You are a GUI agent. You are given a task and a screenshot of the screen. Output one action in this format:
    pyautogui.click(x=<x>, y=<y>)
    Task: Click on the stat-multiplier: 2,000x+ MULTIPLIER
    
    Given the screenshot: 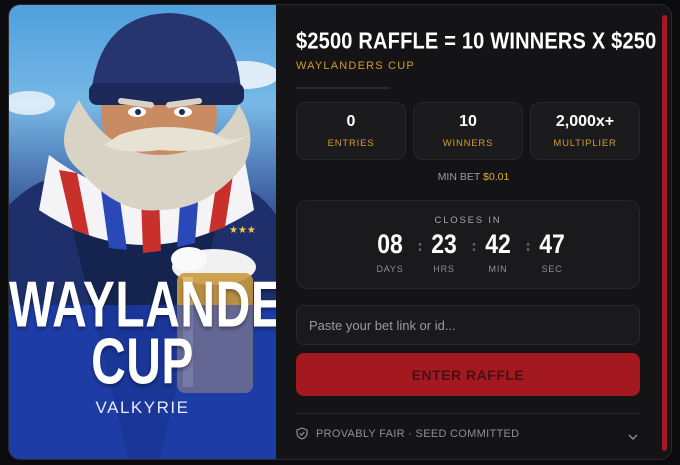 What is the action you would take?
    pyautogui.click(x=585, y=131)
    